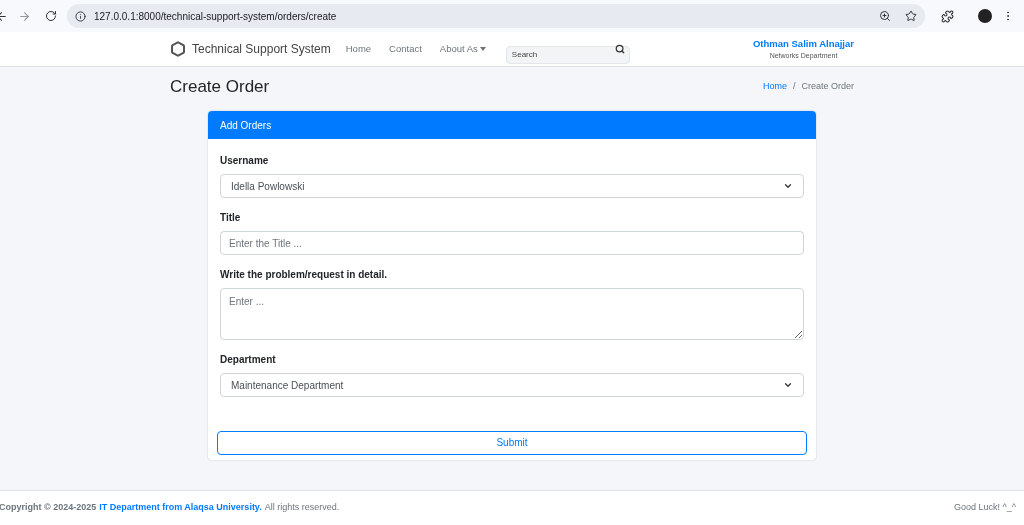 This screenshot has width=1024, height=525. I want to click on select-field: Maintenance Department, so click(512, 385).